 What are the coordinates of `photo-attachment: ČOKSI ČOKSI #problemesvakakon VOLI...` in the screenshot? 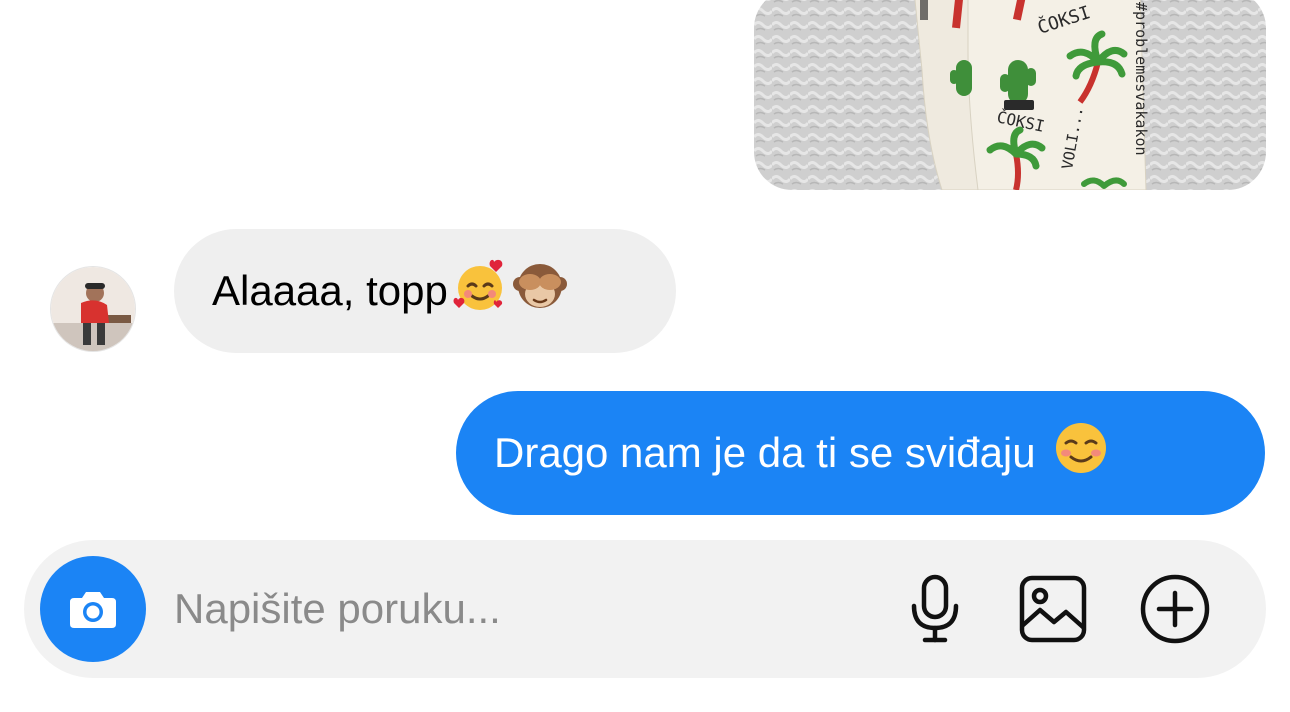 It's located at (1010, 95).